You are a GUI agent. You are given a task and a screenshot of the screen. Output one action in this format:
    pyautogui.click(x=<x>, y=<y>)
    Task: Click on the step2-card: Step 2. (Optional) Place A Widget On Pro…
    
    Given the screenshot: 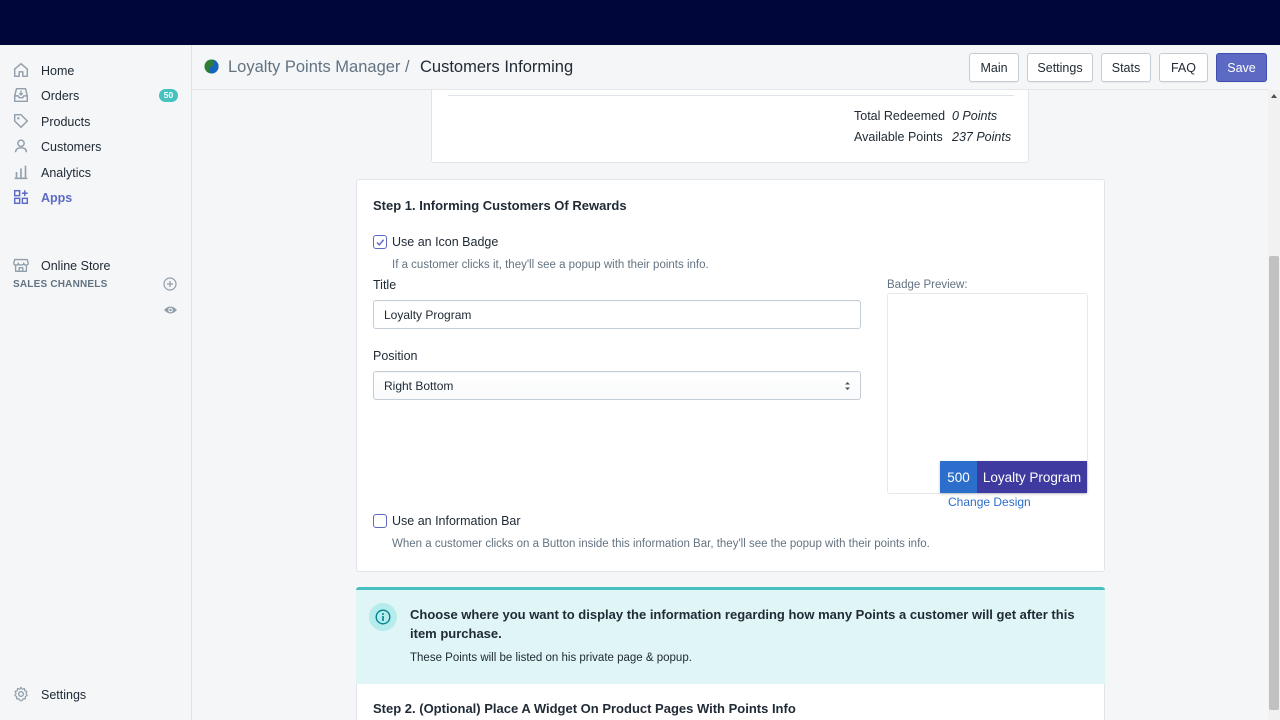 What is the action you would take?
    pyautogui.click(x=730, y=702)
    